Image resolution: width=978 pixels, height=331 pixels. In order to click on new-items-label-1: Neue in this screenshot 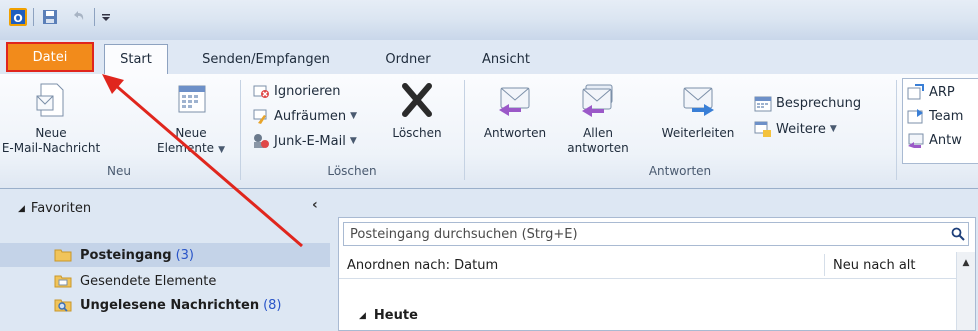, I will do `click(191, 133)`.